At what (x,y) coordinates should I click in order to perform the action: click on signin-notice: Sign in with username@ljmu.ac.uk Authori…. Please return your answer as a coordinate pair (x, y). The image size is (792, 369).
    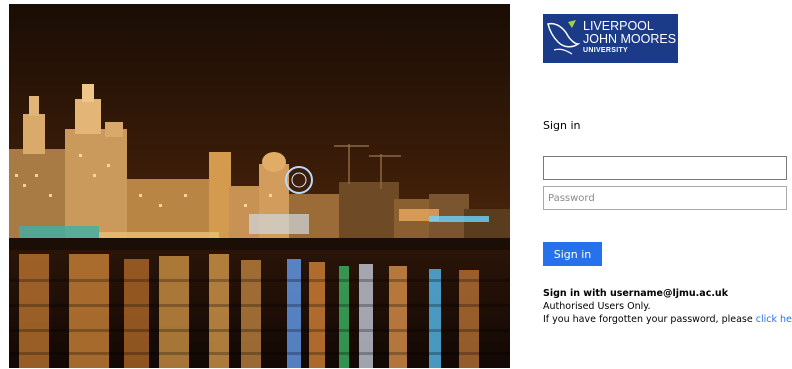
    Looking at the image, I should click on (667, 306).